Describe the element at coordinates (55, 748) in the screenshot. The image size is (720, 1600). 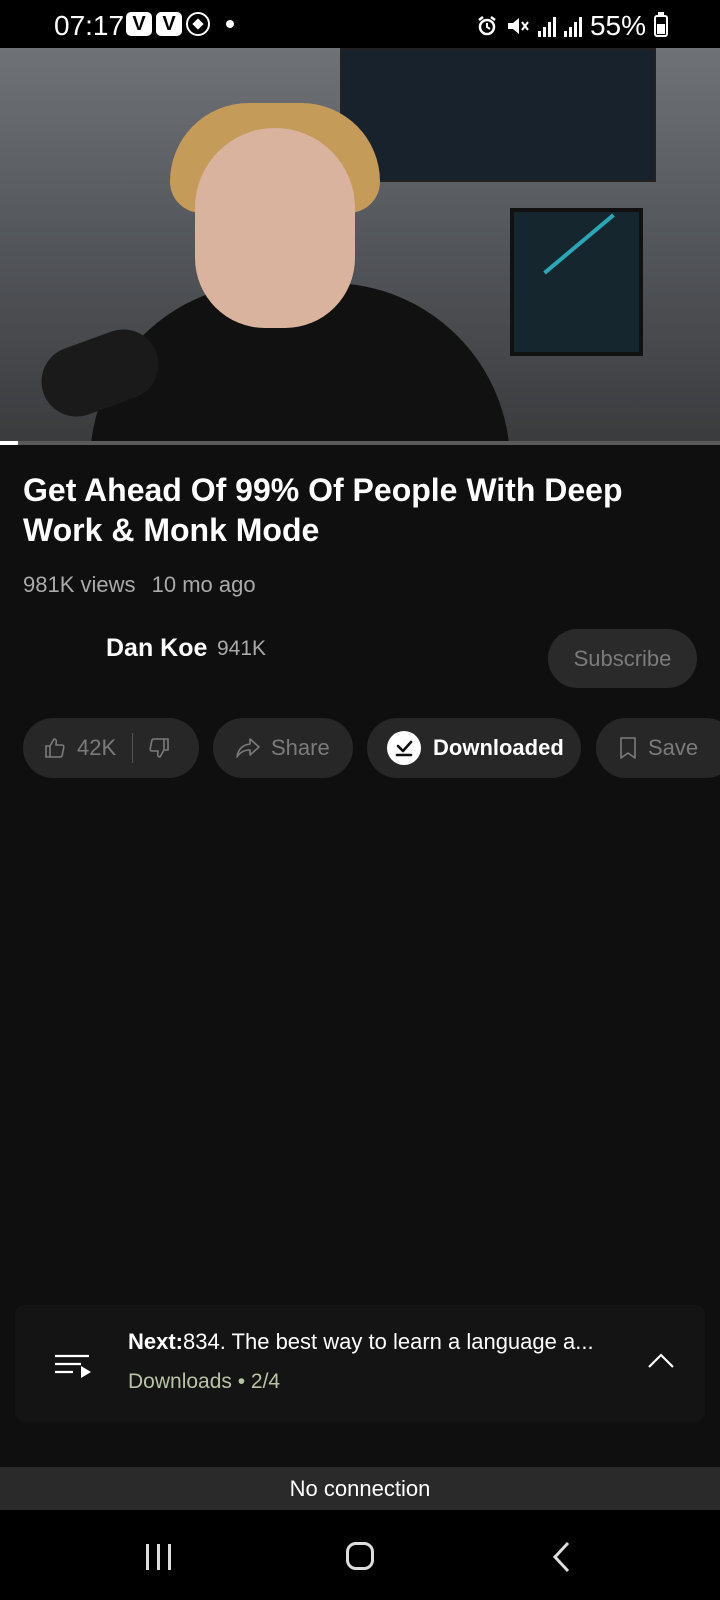
I see `thumbs-up-icon` at that location.